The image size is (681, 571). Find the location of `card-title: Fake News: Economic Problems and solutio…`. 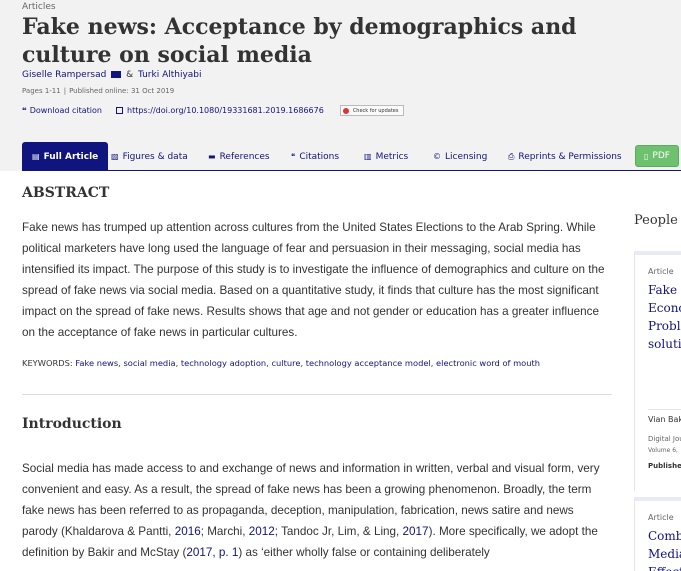

card-title: Fake News: Economic Problems and solutio… is located at coordinates (664, 317).